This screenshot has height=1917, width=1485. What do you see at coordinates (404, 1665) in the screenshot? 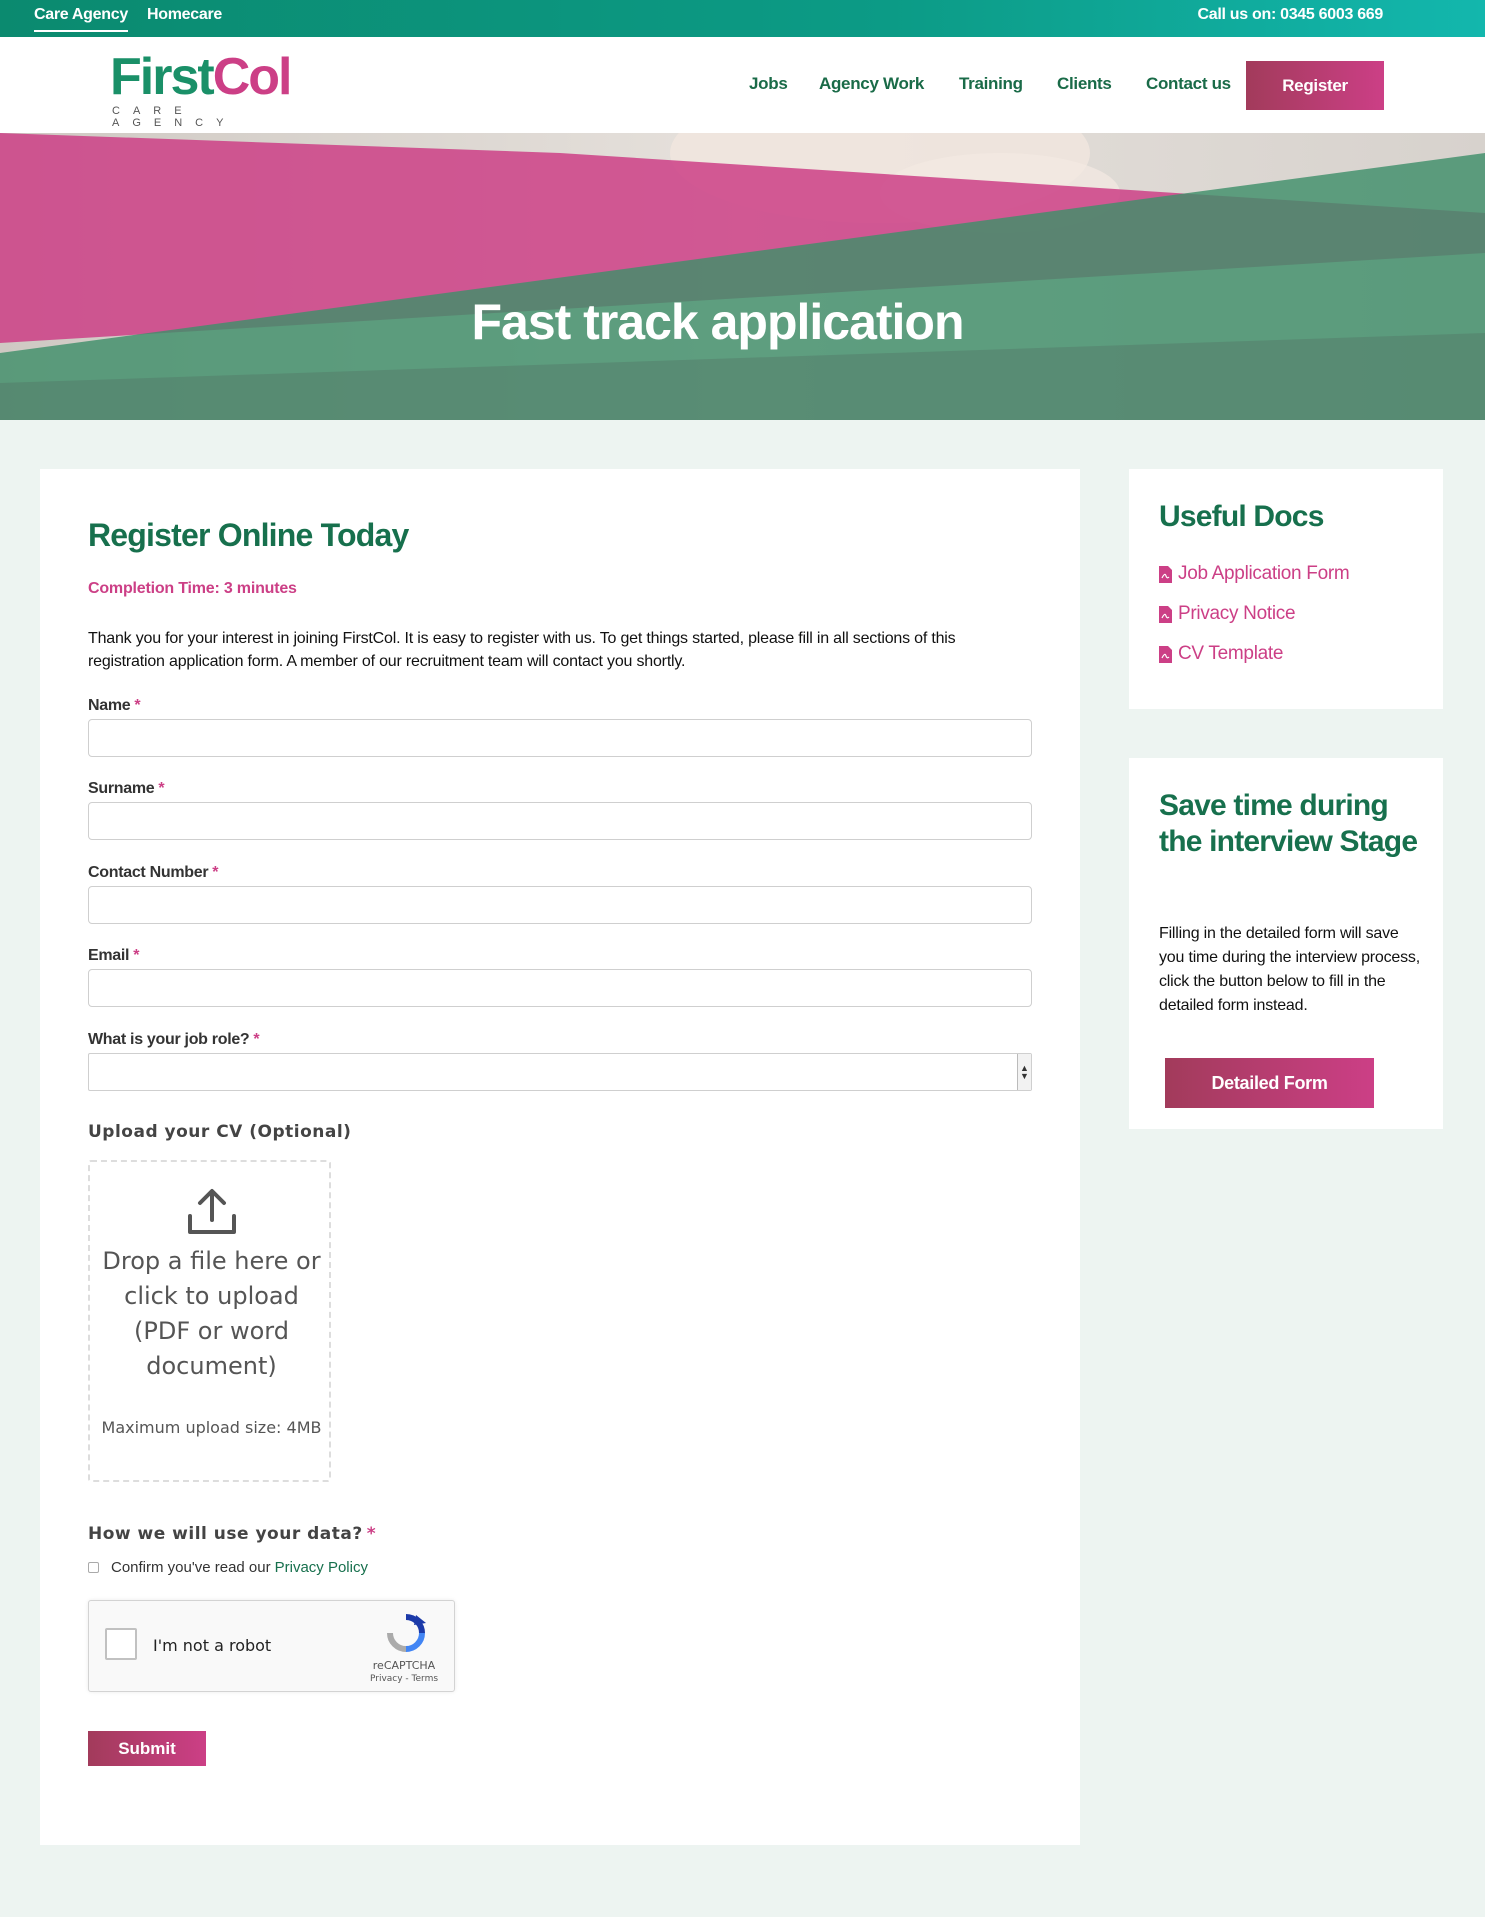
I see `recaptcha-brand: reCAPTCHA` at bounding box center [404, 1665].